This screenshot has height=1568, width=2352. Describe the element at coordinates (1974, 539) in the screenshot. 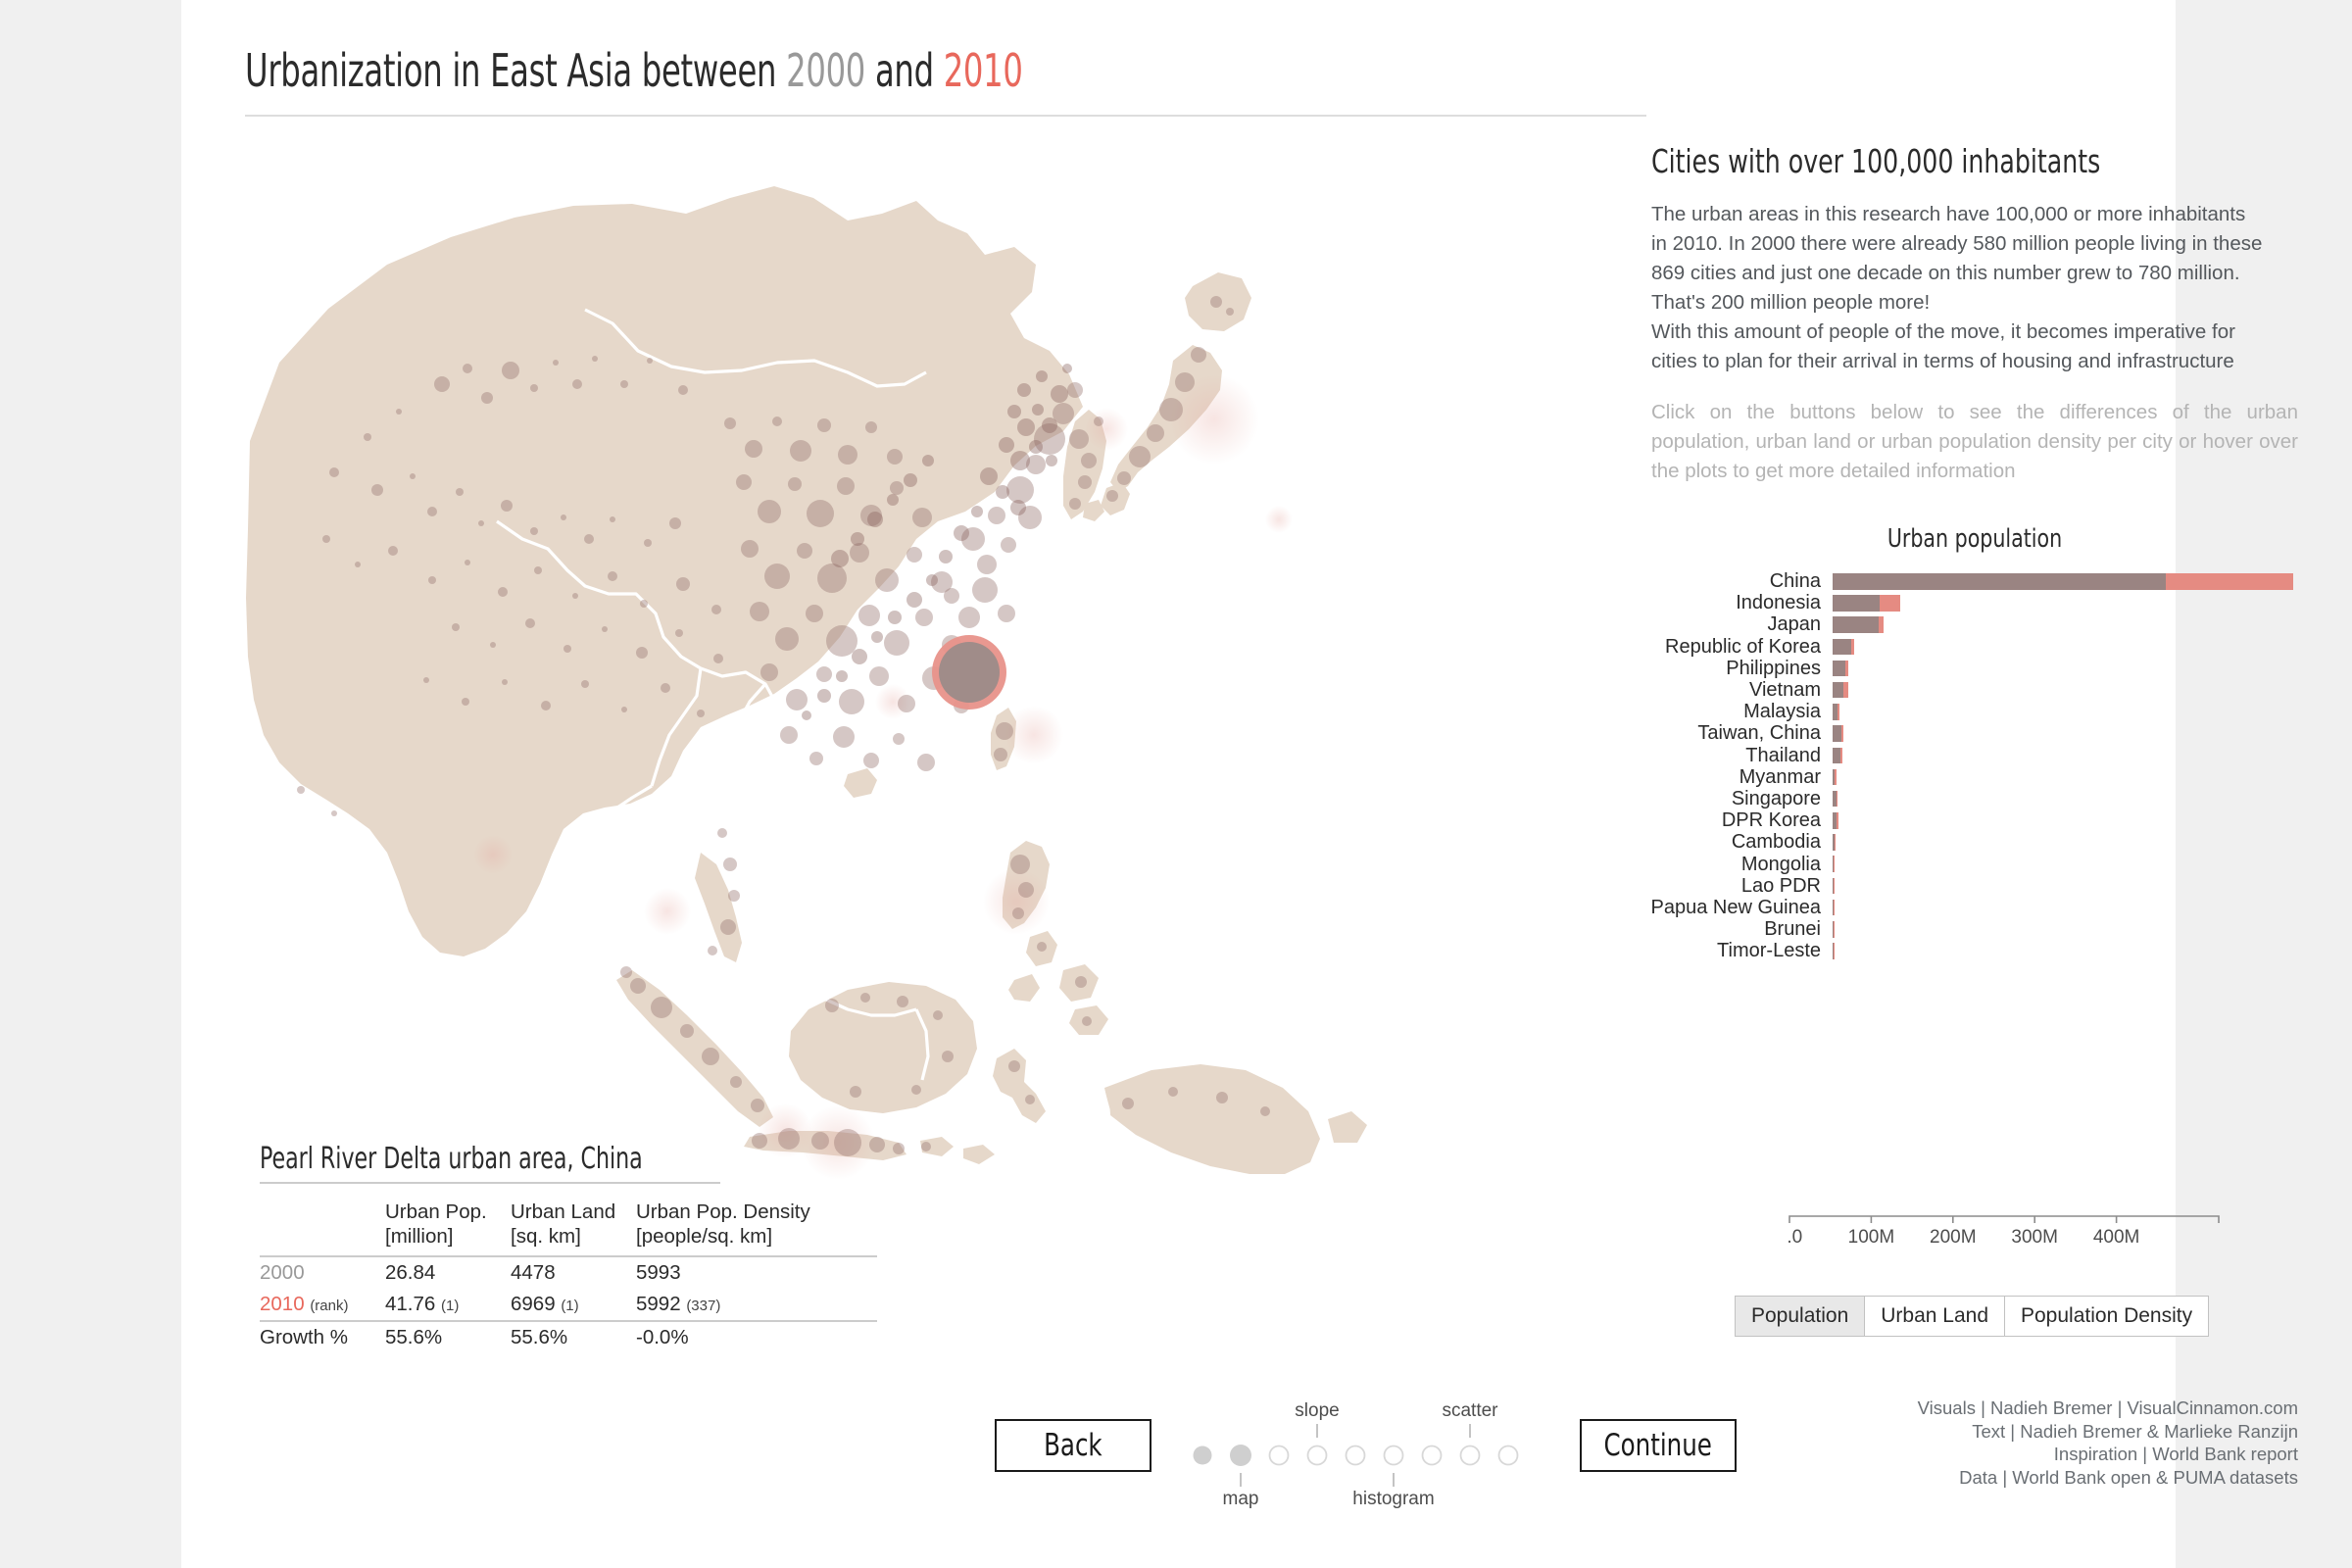

I see `chart-title: Urban population` at that location.